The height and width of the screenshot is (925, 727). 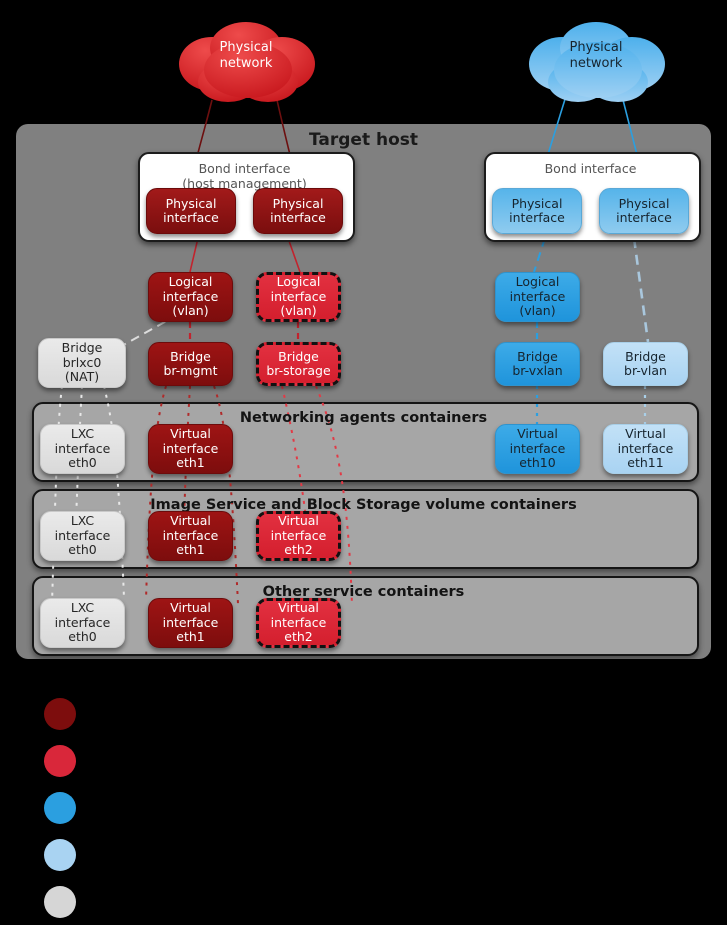 What do you see at coordinates (60, 760) in the screenshot?
I see `legend-dot-bright-red` at bounding box center [60, 760].